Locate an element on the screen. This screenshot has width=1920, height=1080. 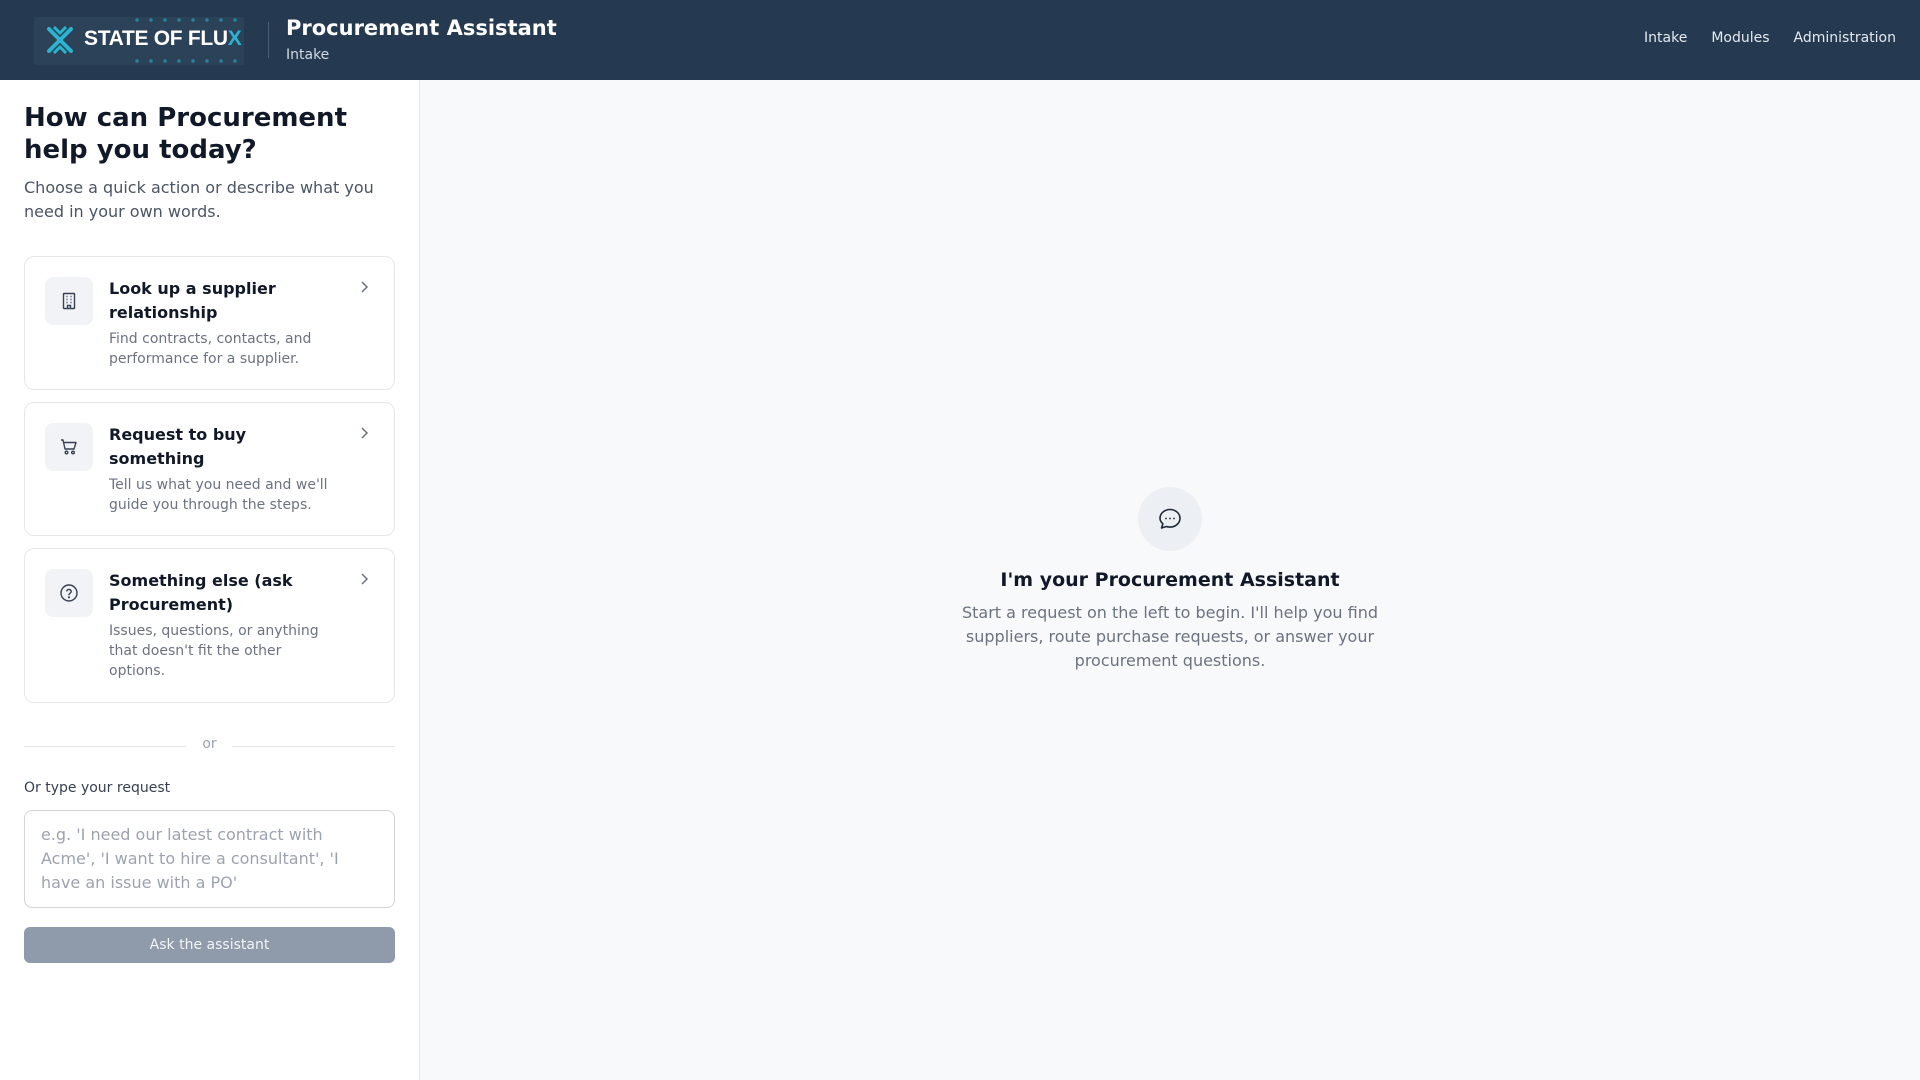
request-input-label: Or type your request is located at coordinates (97, 788).